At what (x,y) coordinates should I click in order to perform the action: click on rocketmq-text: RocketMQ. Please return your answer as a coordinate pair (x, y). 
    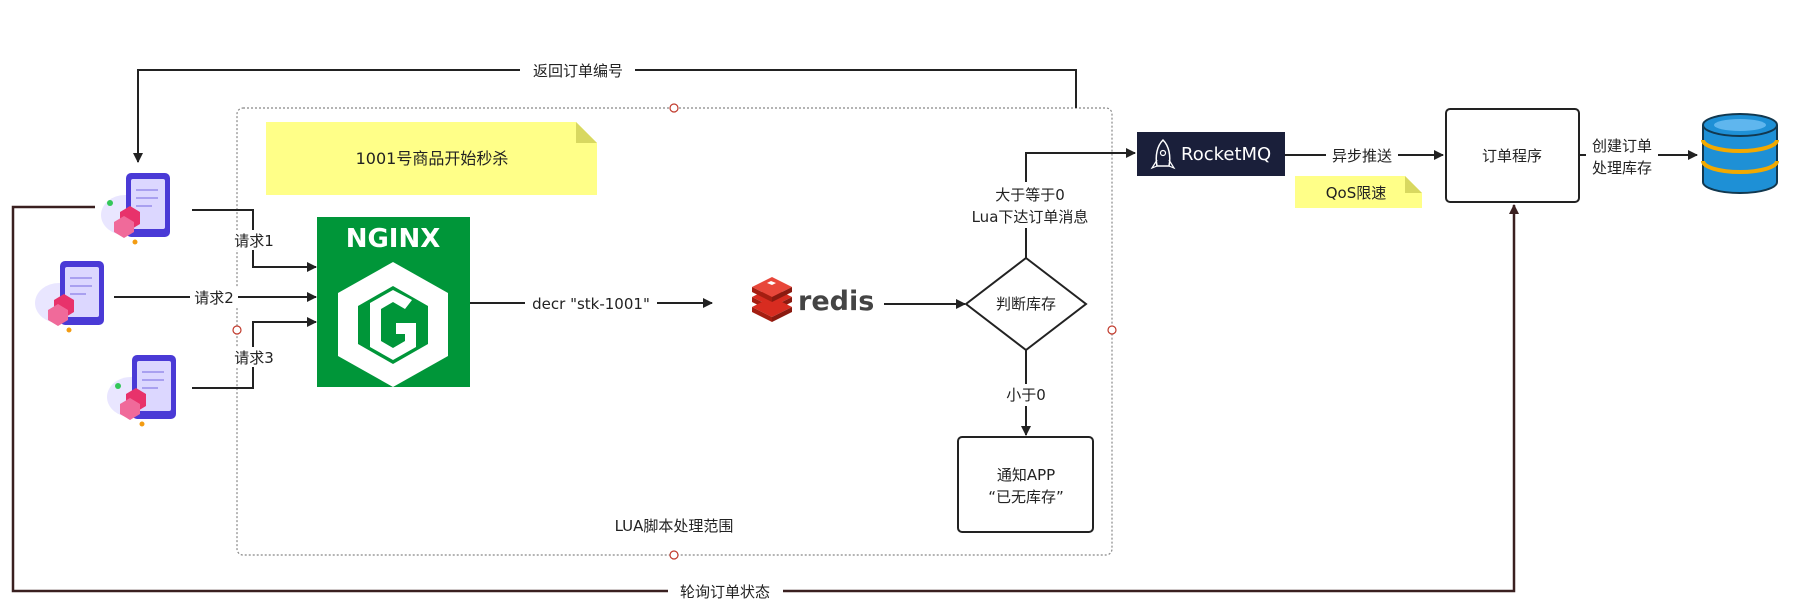
    Looking at the image, I should click on (1226, 154).